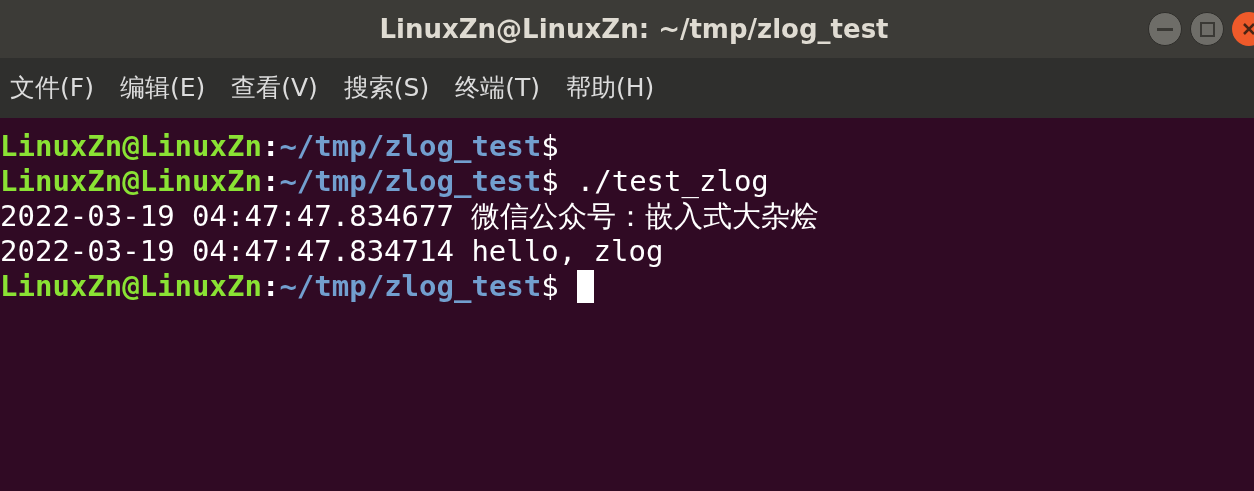 Image resolution: width=1254 pixels, height=491 pixels. I want to click on maximize-button, so click(1207, 29).